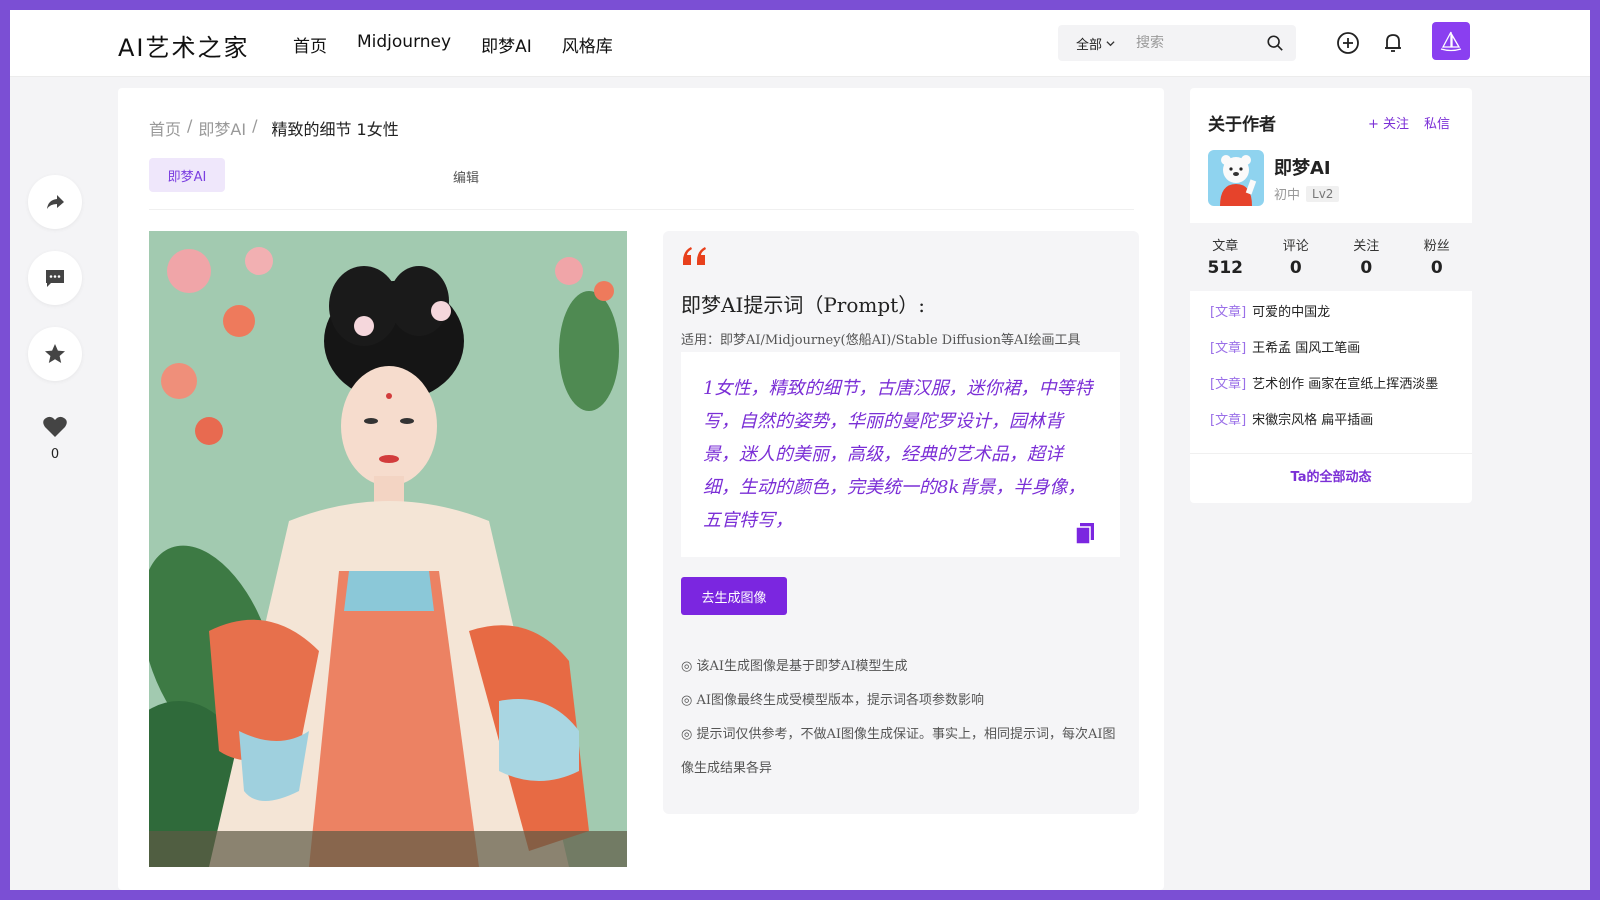  What do you see at coordinates (1437, 257) in the screenshot?
I see `stat-followers: 粉丝 0` at bounding box center [1437, 257].